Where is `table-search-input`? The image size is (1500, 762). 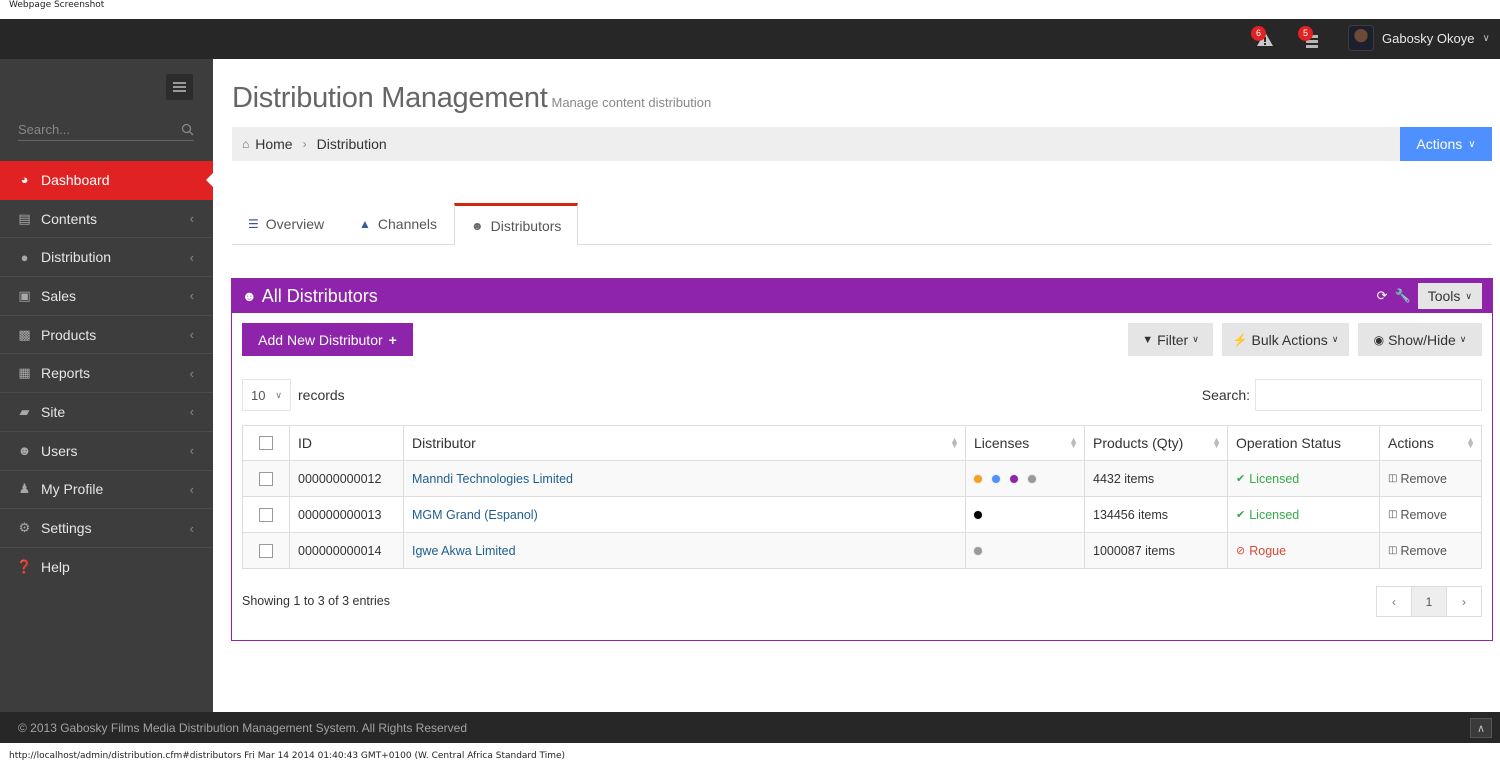
table-search-input is located at coordinates (1368, 395).